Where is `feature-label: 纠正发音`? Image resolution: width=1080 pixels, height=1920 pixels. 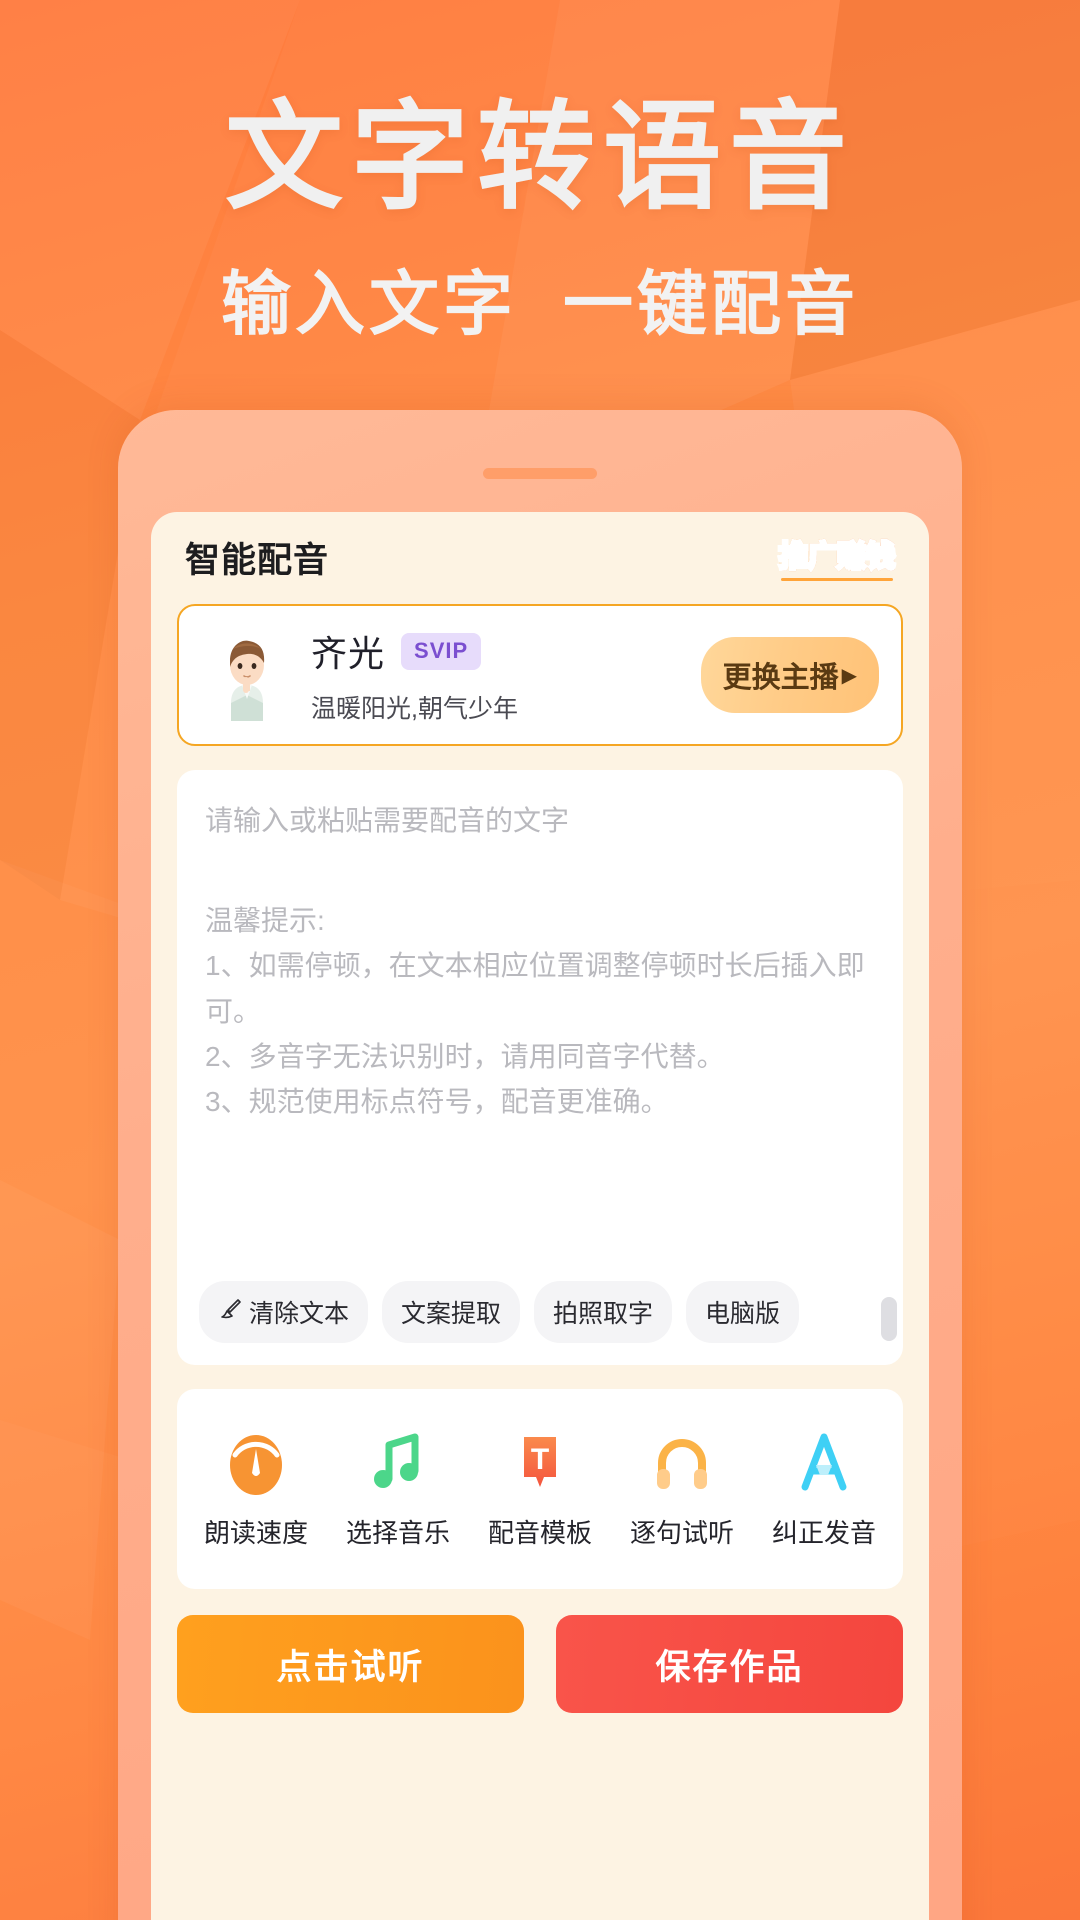
feature-label: 纠正发音 is located at coordinates (823, 1532).